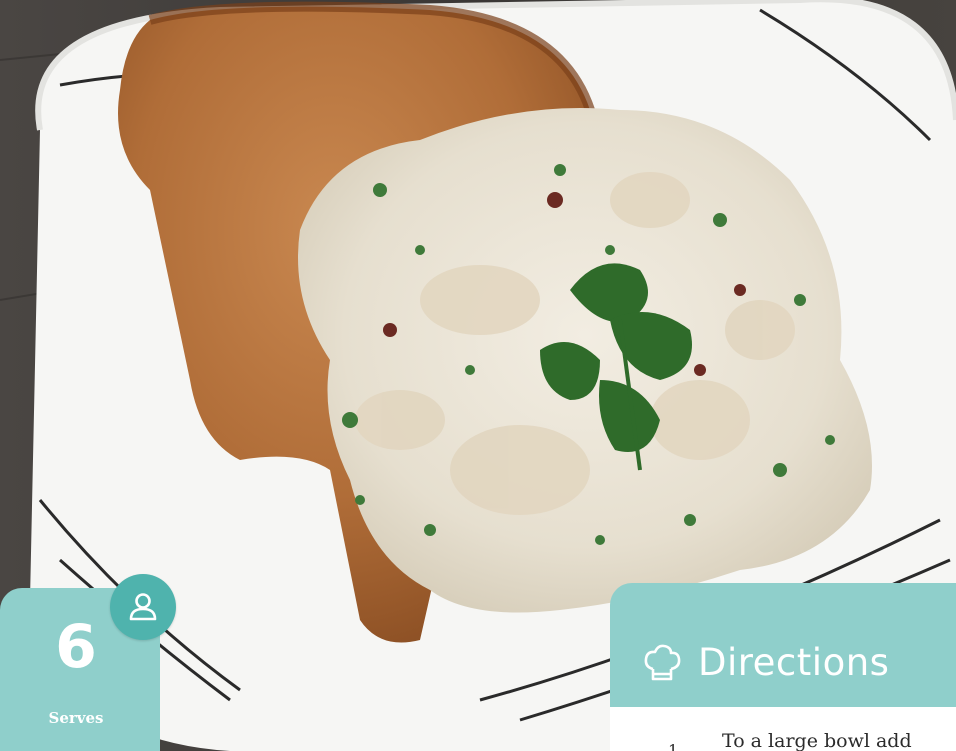 This screenshot has width=956, height=751. I want to click on directions-list: 1. To a large bowl add, so click(783, 729).